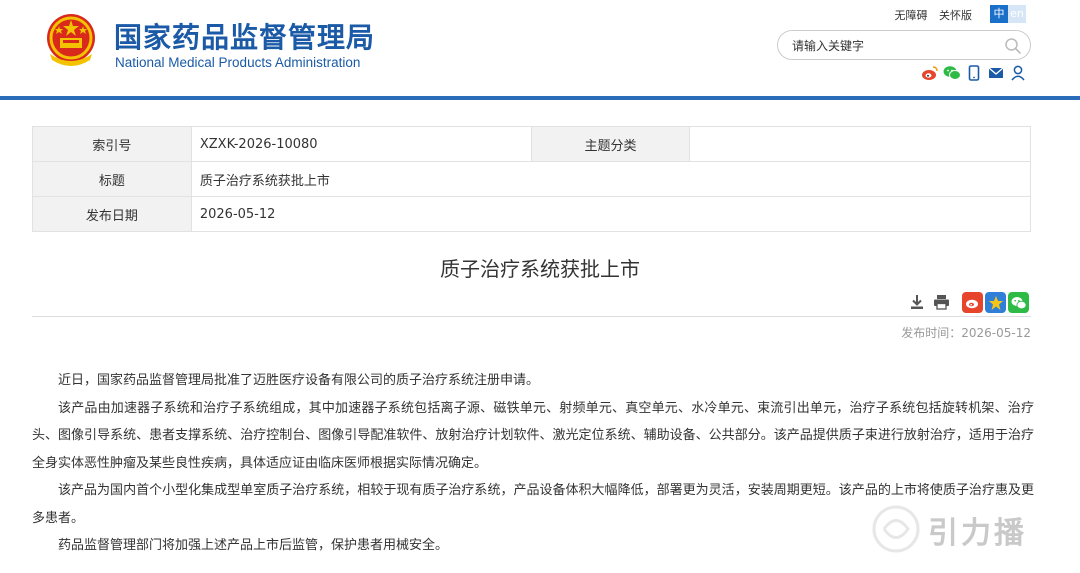  I want to click on publish-time: 发布时间：2026-05-12, so click(966, 333).